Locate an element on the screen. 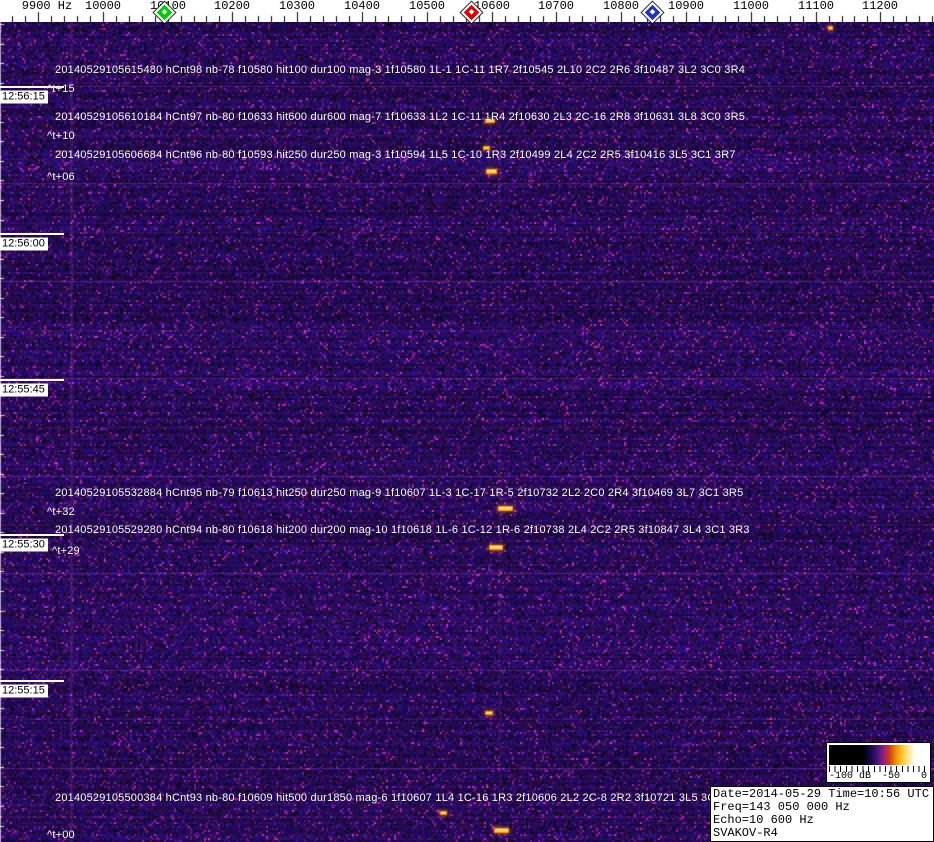  freq-tick-label: 9900 Hz is located at coordinates (47, 6).